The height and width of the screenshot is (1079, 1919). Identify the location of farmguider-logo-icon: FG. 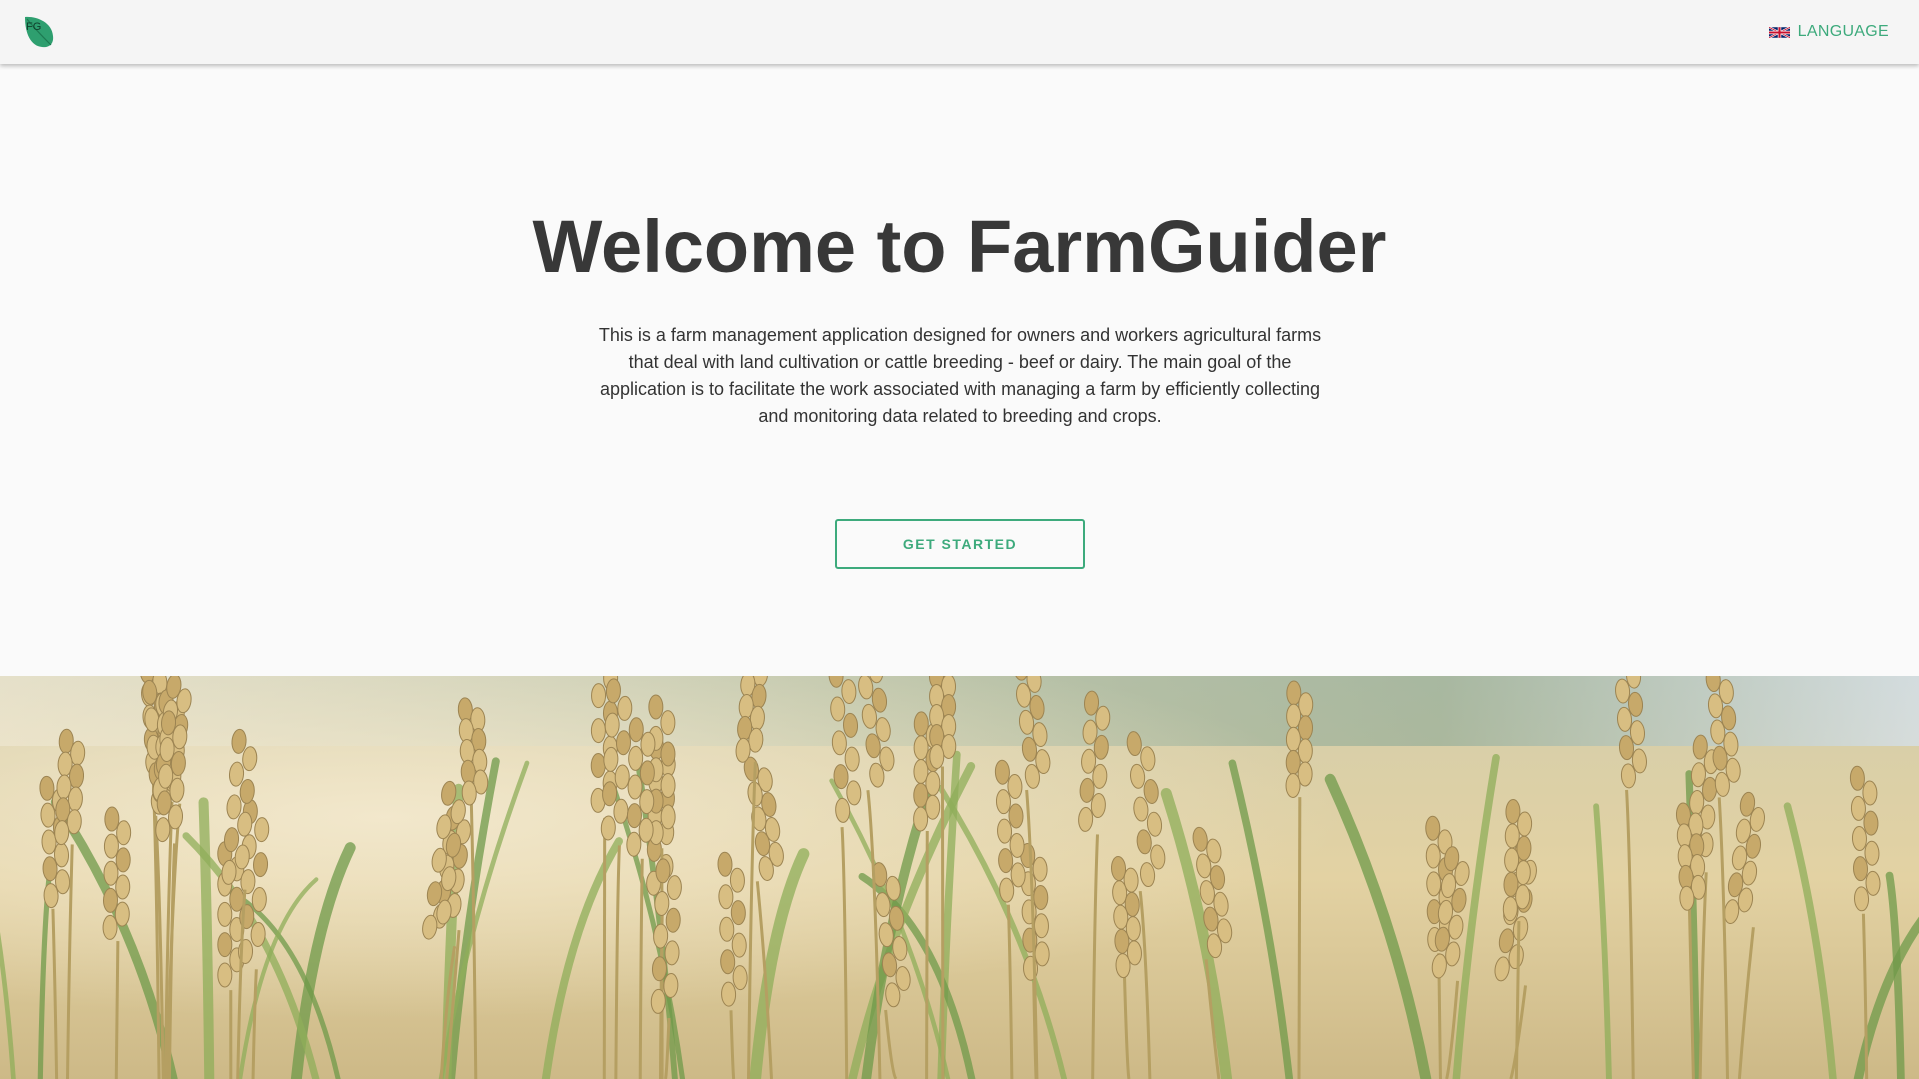
(39, 32).